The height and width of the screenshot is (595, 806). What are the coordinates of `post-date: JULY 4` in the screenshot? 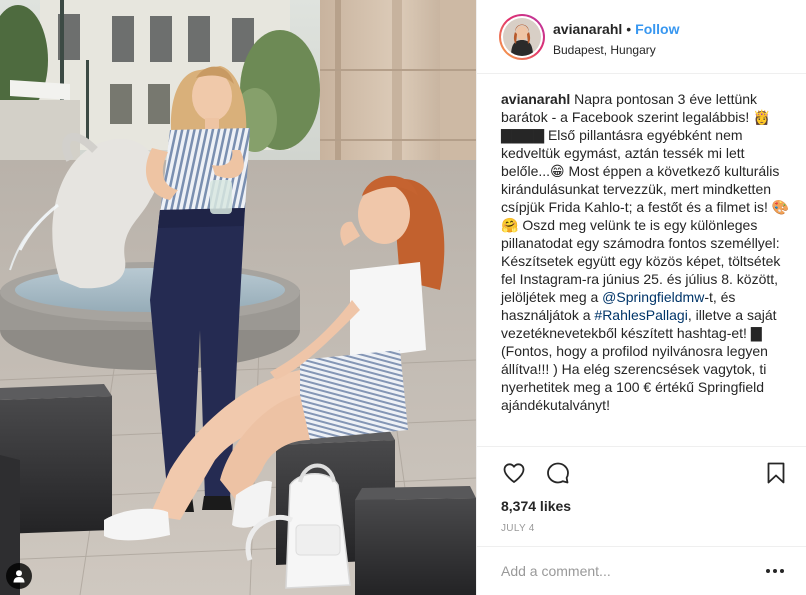 It's located at (518, 528).